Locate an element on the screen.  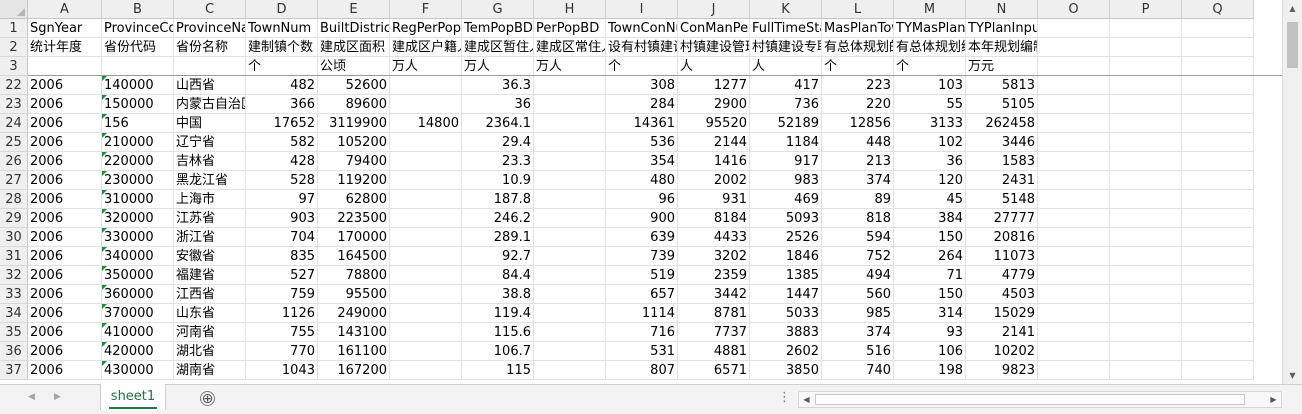
cell-o1 is located at coordinates (1074, 28).